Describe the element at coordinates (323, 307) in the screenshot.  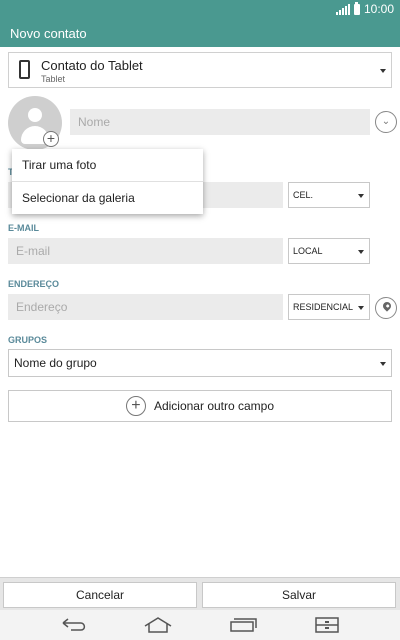
I see `address-type-value: RESIDENCIAL` at that location.